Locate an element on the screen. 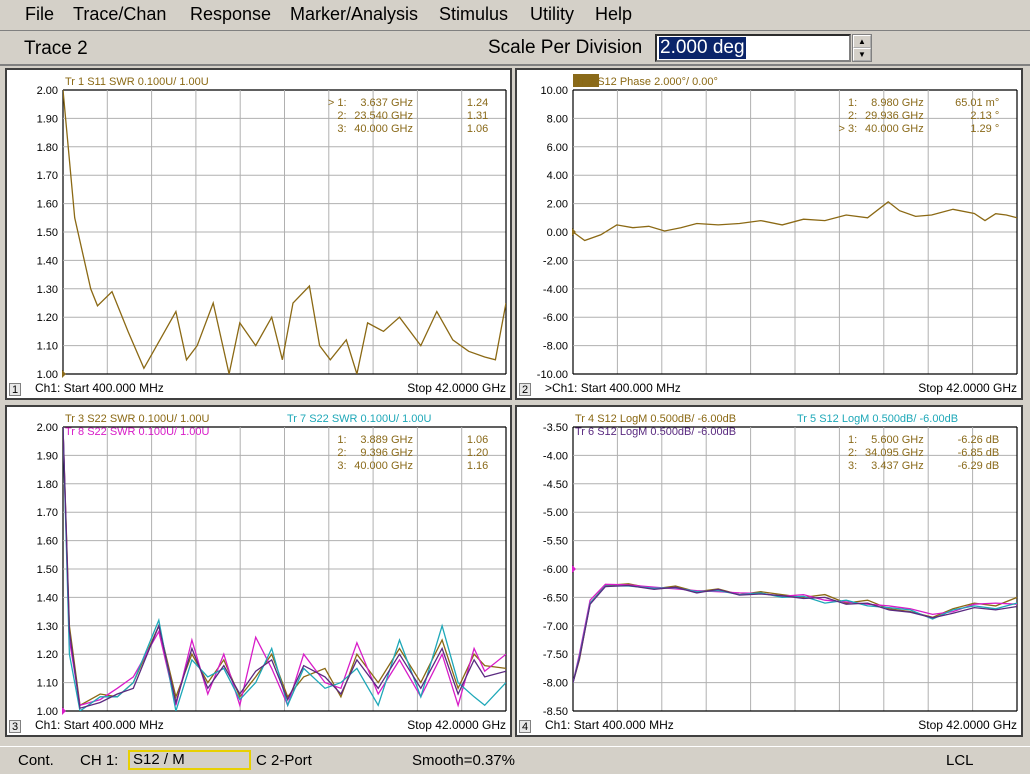 The height and width of the screenshot is (774, 1030). y-tick-label: -7.50 is located at coordinates (555, 655).